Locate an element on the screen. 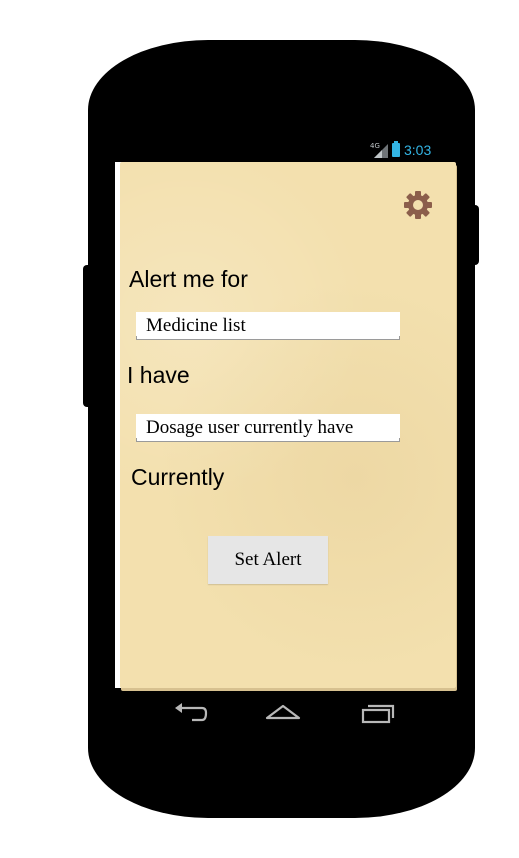 This screenshot has height=858, width=519. status-clock: 3:03 is located at coordinates (418, 150).